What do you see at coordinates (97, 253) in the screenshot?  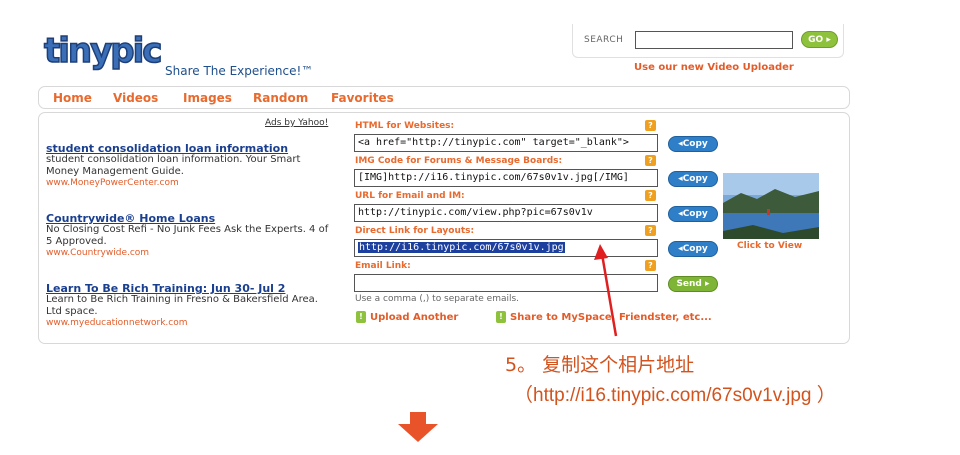 I see `ad-url: www.Countrywide.com` at bounding box center [97, 253].